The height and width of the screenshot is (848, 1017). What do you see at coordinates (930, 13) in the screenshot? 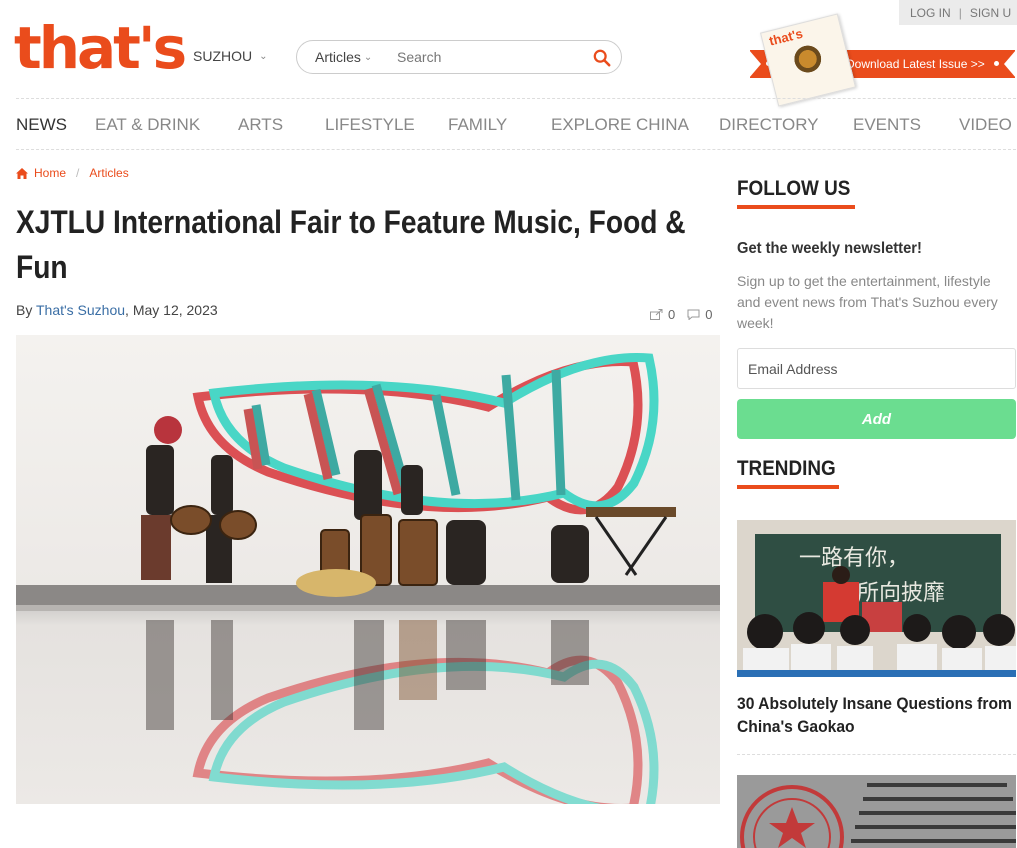
I see `login-link: LOG IN` at bounding box center [930, 13].